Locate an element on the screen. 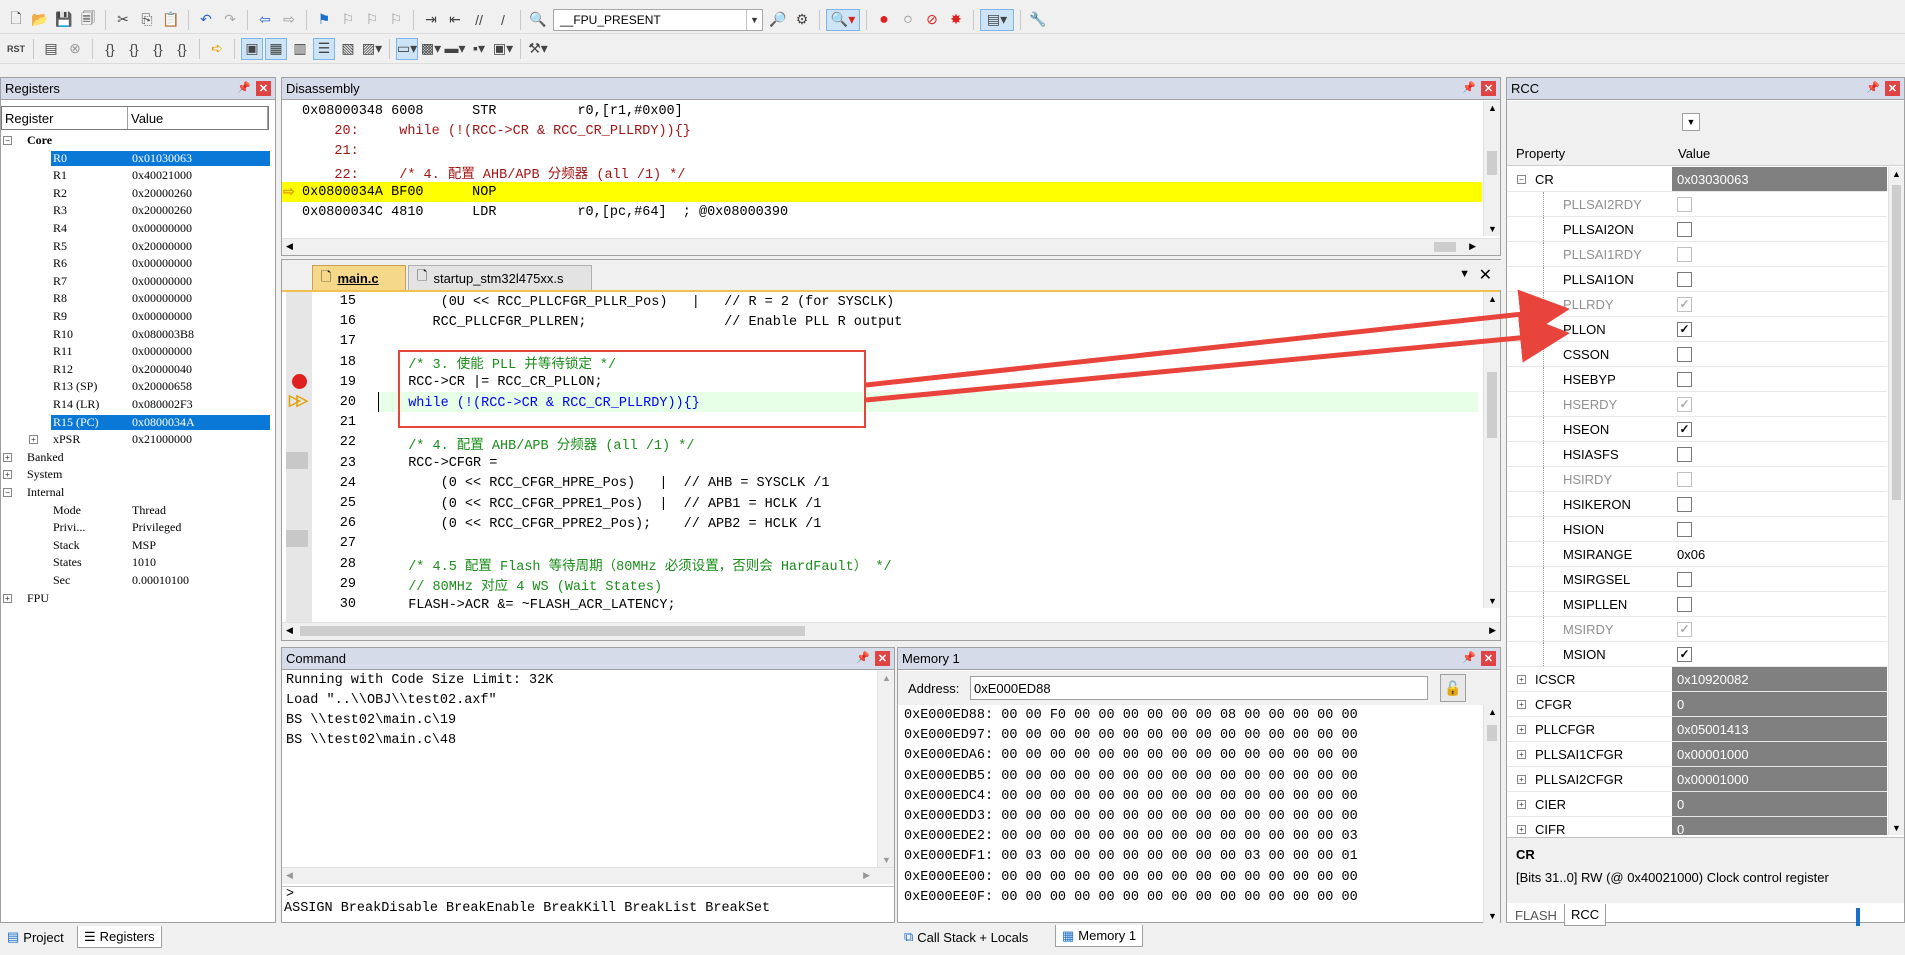 This screenshot has height=955, width=1905. memory-window-icon: ▭▾ is located at coordinates (407, 48).